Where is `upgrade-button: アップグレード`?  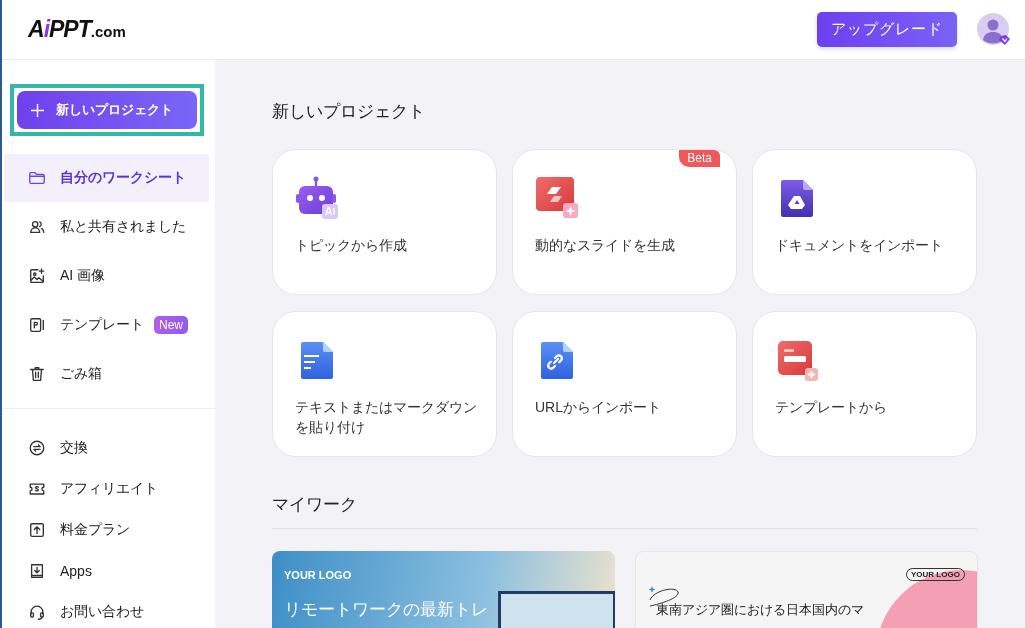
upgrade-button: アップグレード is located at coordinates (887, 29).